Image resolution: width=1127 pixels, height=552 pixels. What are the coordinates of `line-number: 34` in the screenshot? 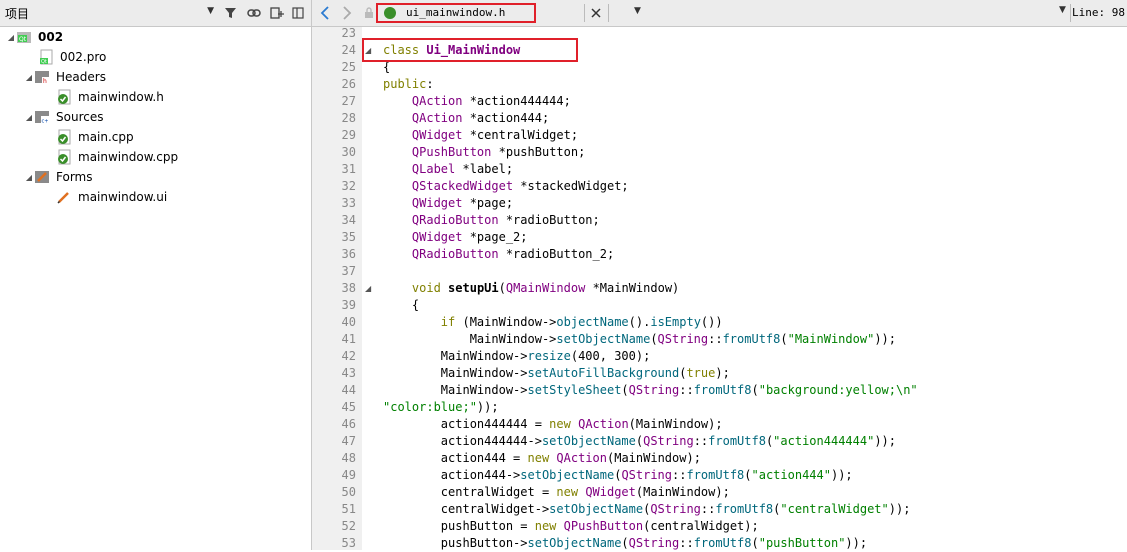 It's located at (348, 220).